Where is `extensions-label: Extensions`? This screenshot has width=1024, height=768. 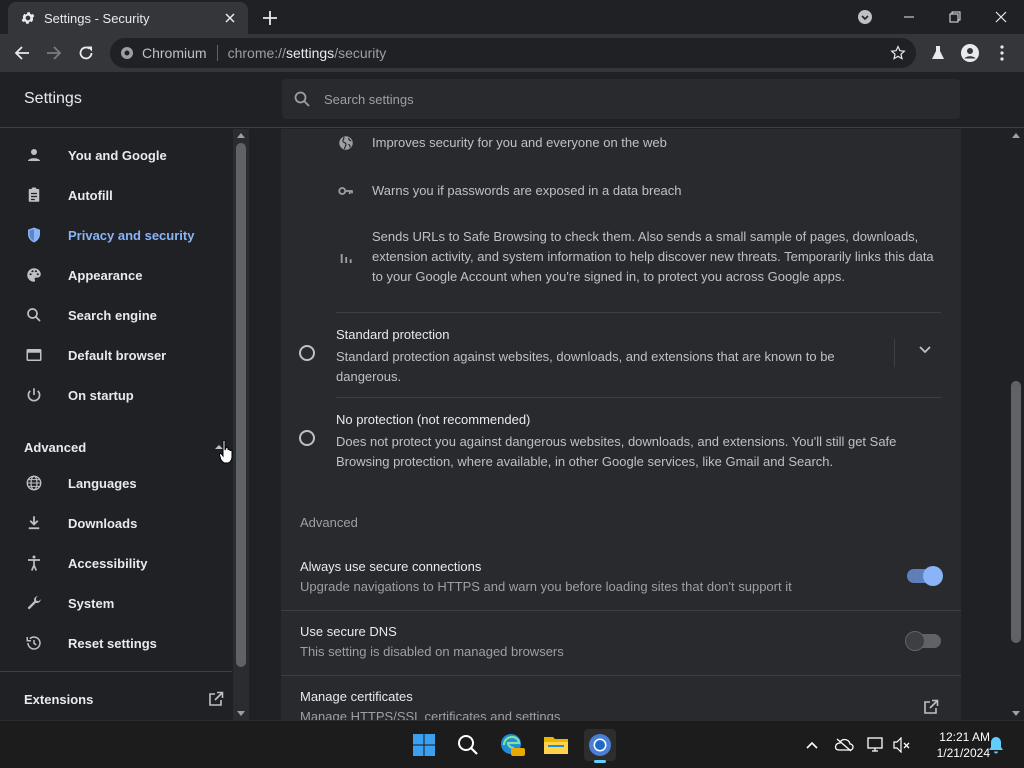 extensions-label: Extensions is located at coordinates (59, 699).